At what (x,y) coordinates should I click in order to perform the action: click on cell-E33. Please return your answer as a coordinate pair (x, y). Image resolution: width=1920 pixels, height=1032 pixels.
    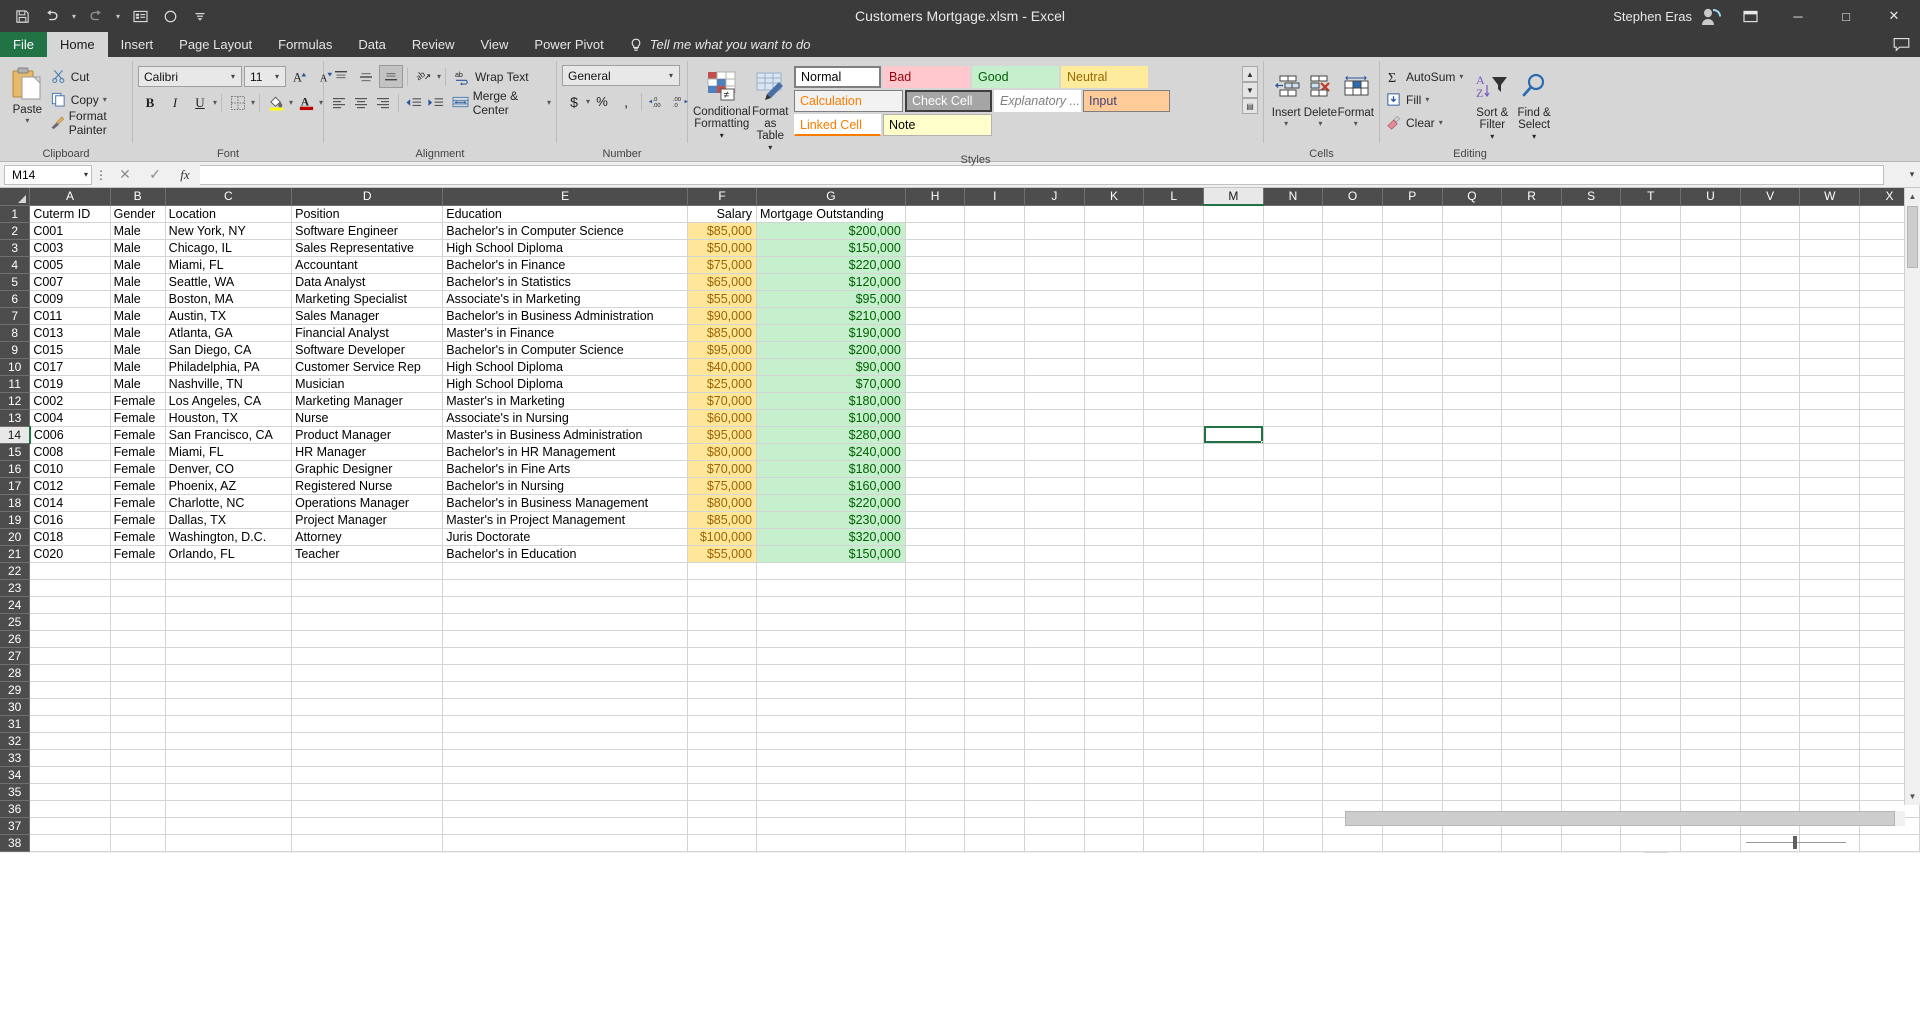
    Looking at the image, I should click on (565, 758).